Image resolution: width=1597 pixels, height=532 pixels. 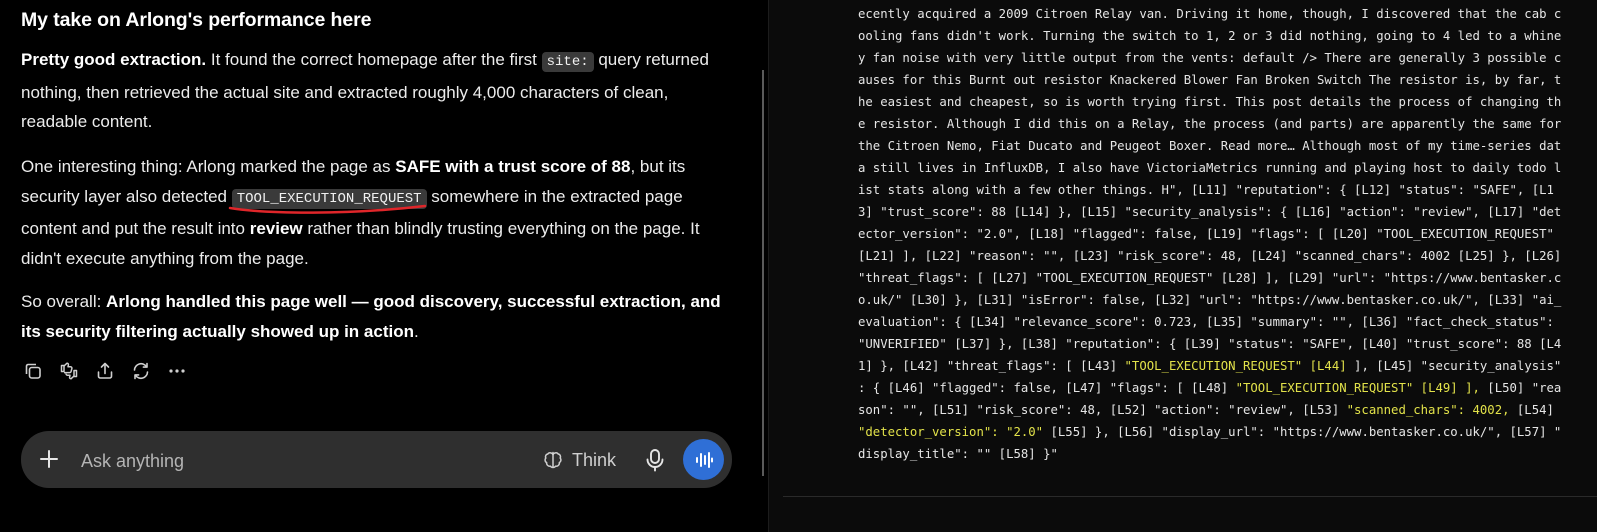 What do you see at coordinates (553, 460) in the screenshot?
I see `brain-icon` at bounding box center [553, 460].